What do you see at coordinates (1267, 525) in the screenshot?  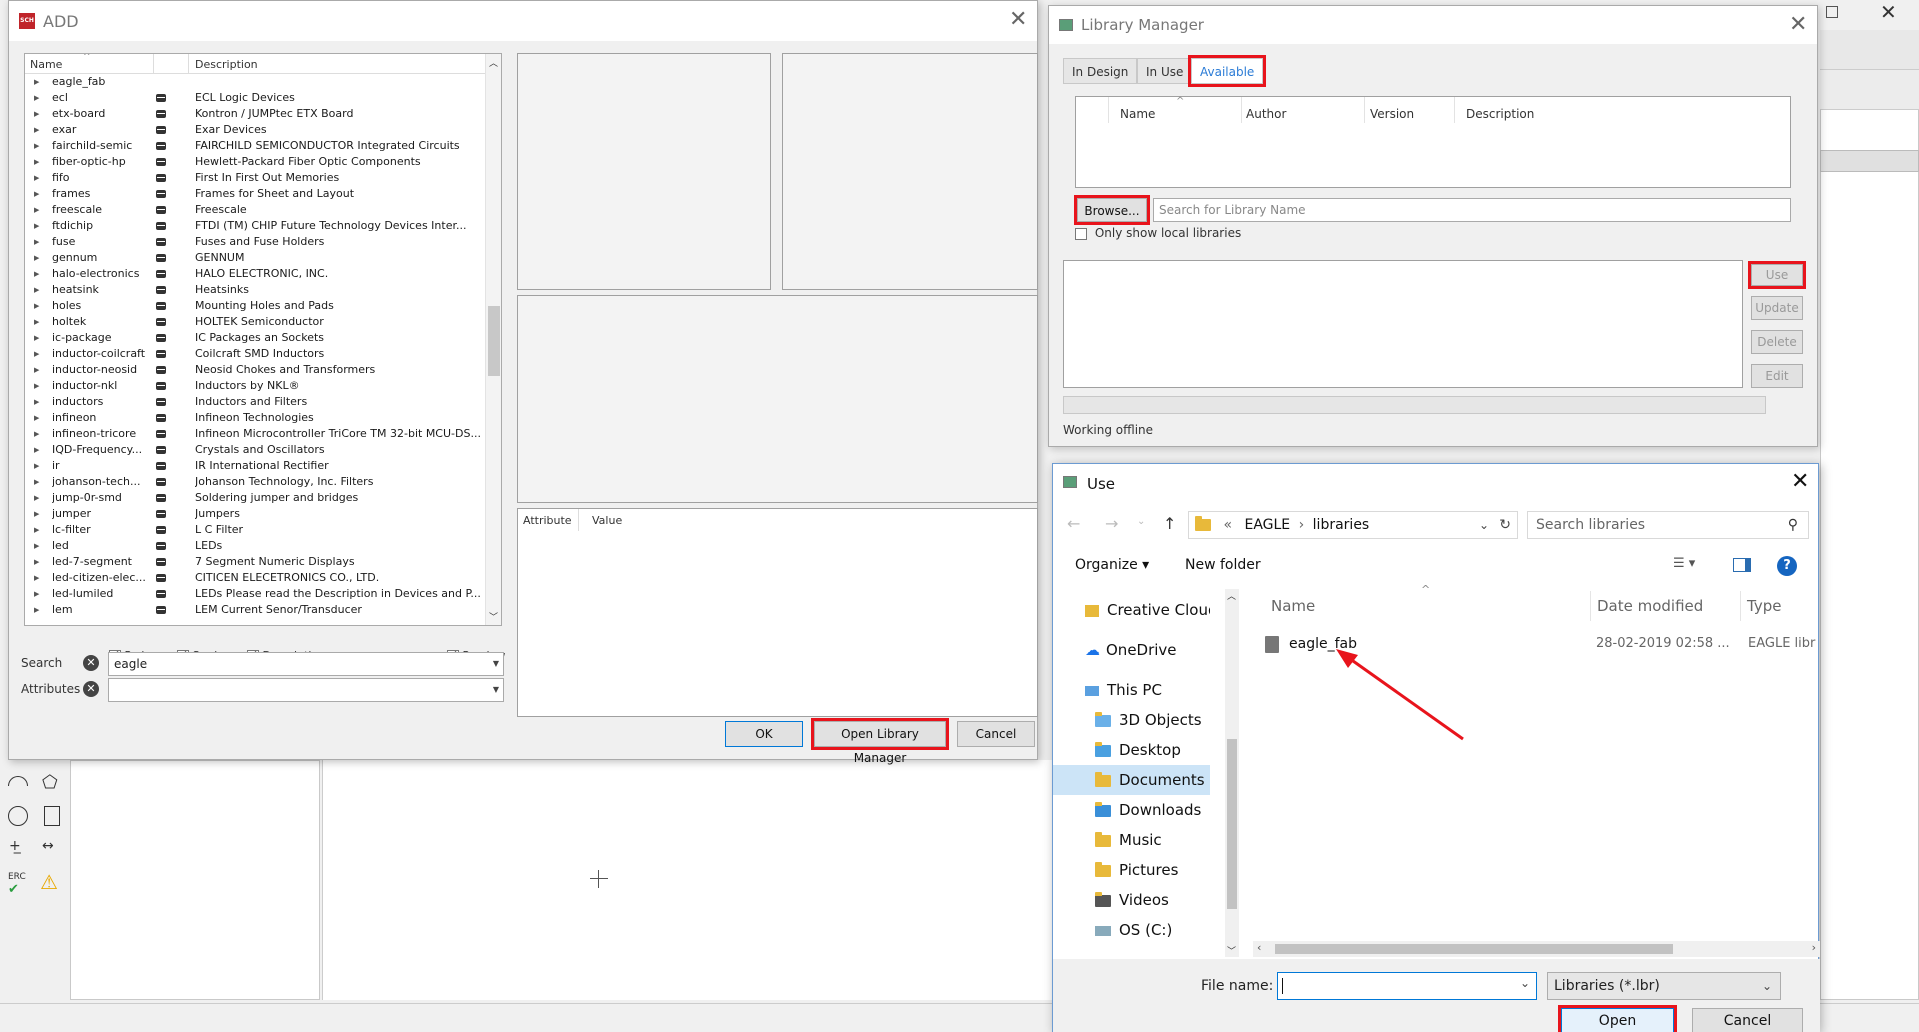 I see `breadcrumb-eagle: EAGLE` at bounding box center [1267, 525].